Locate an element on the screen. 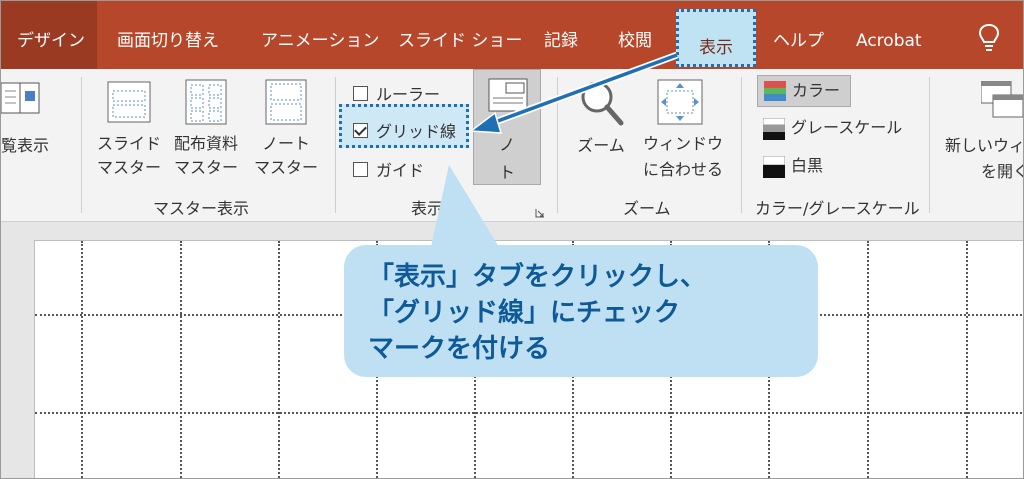 The height and width of the screenshot is (479, 1024). pointer-arrow is located at coordinates (573, 92).